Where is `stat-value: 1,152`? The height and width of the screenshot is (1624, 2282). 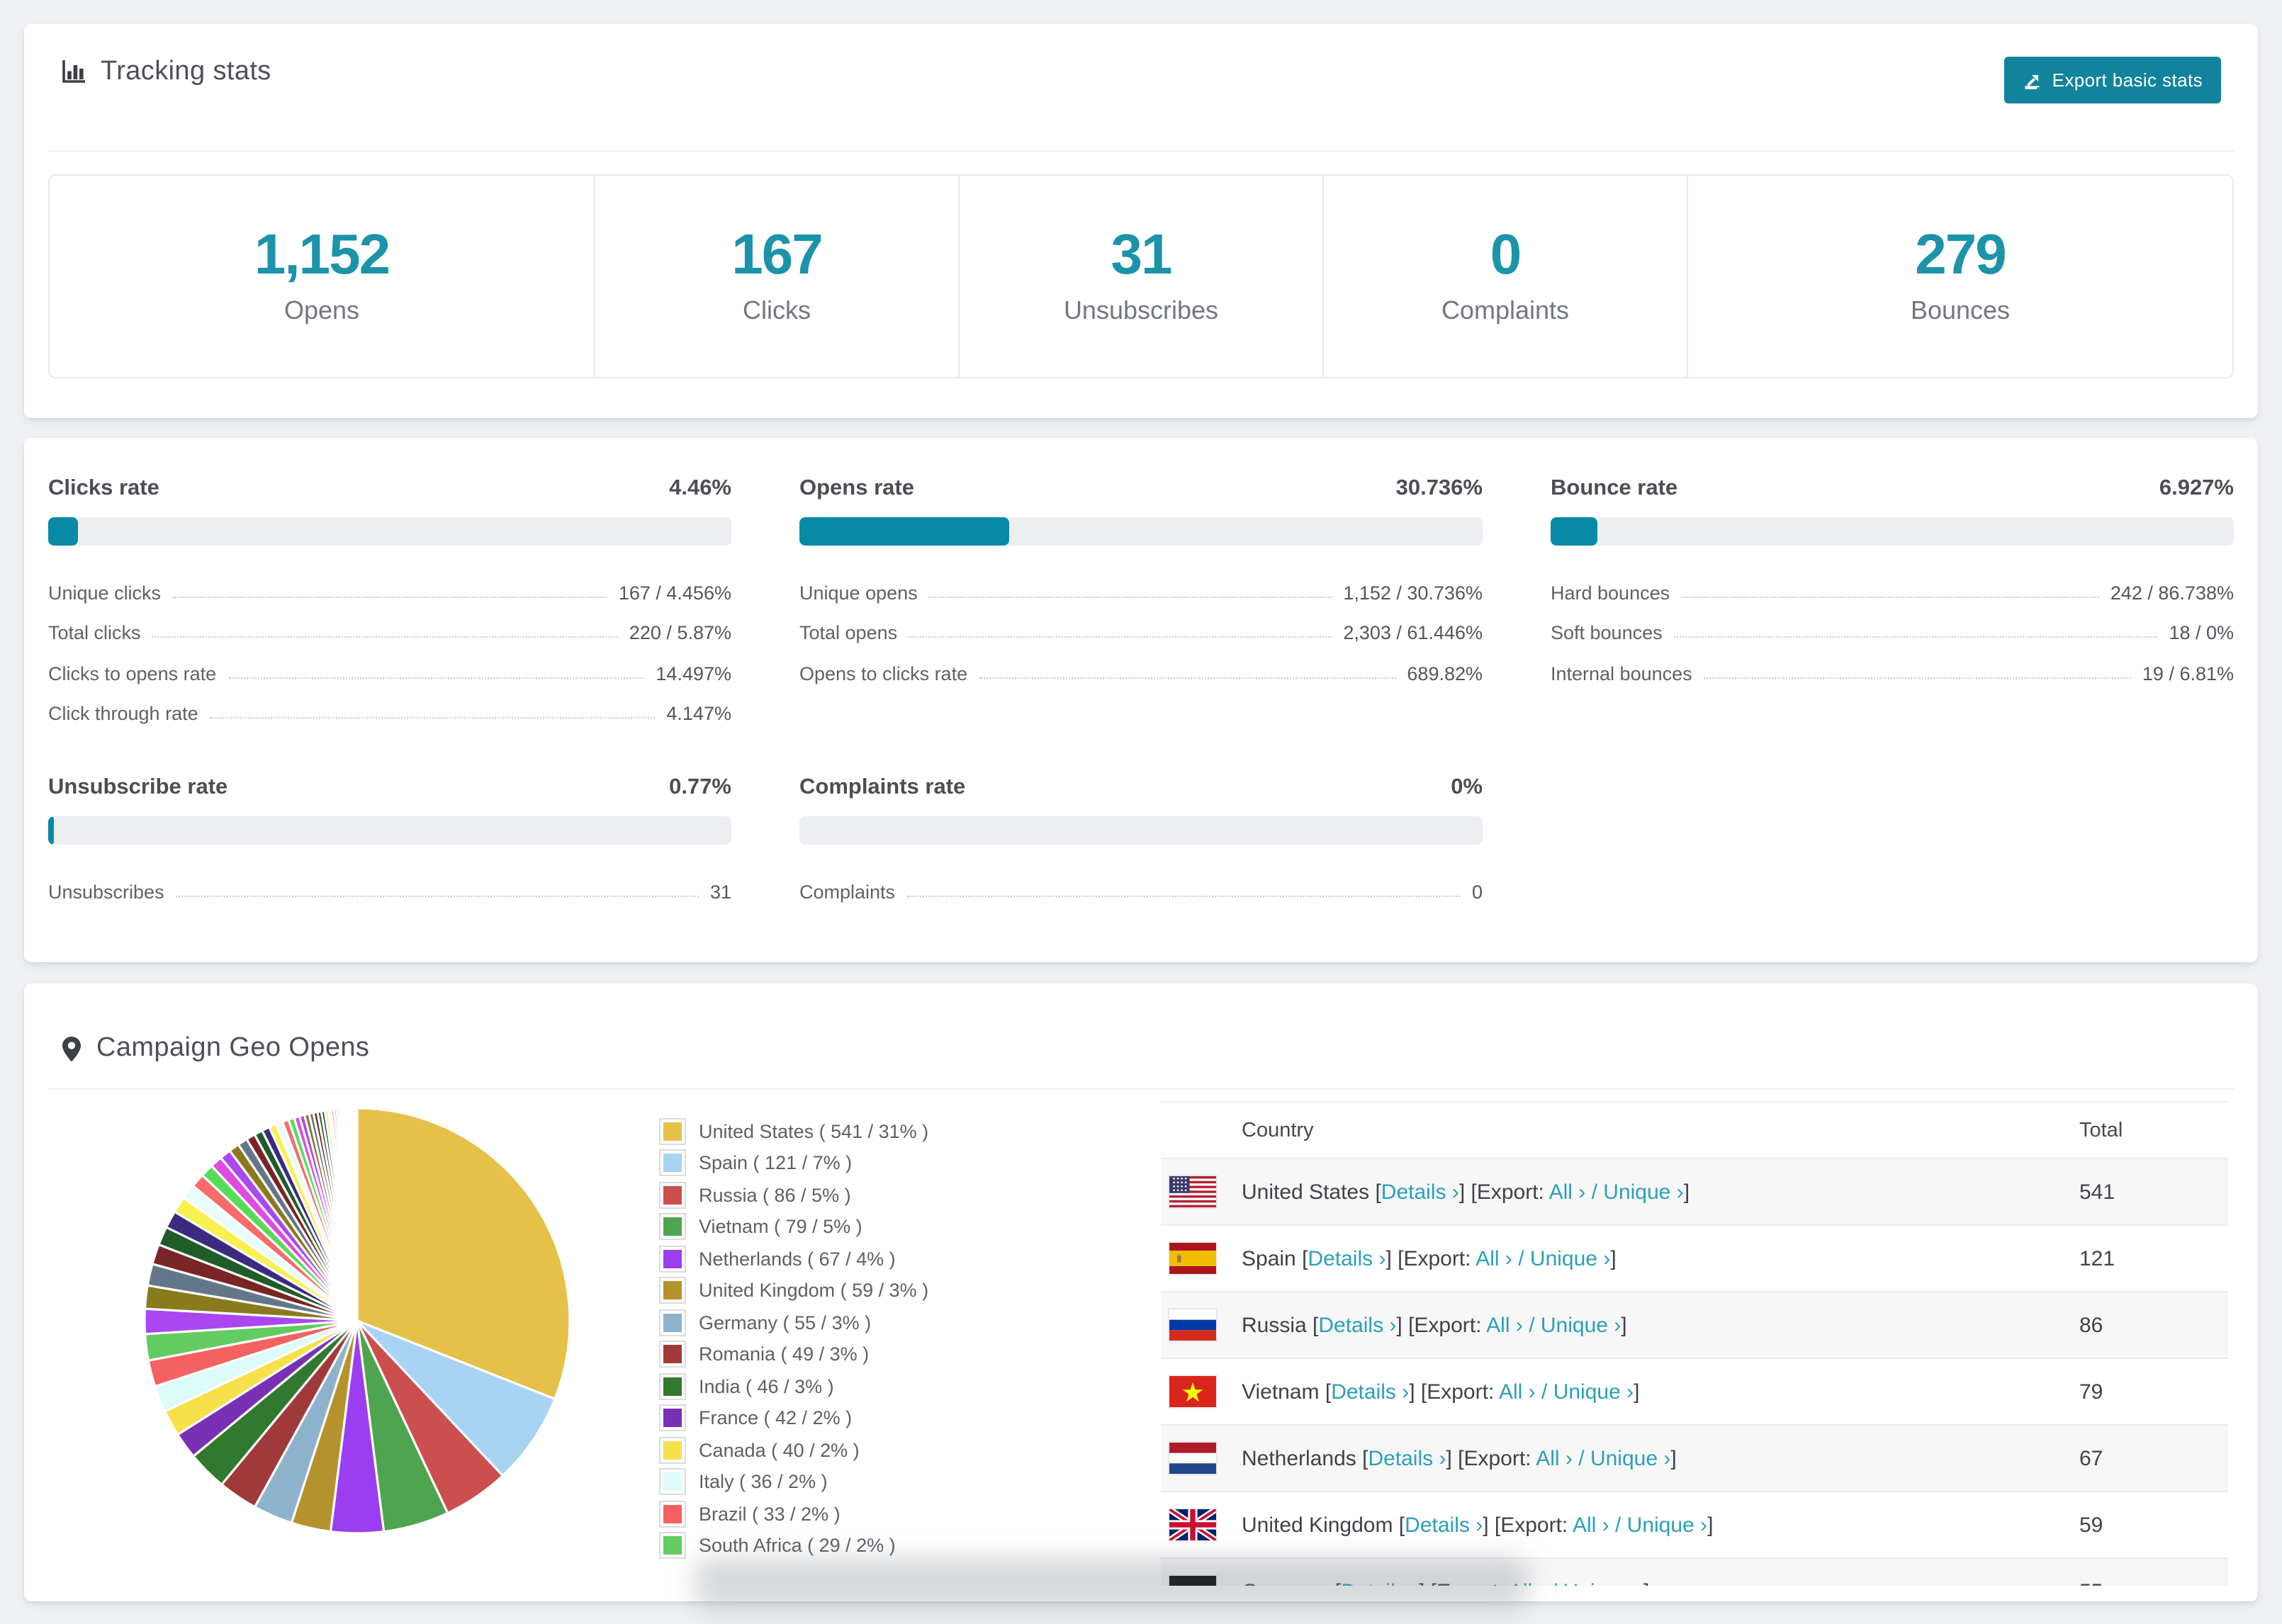
stat-value: 1,152 is located at coordinates (322, 255).